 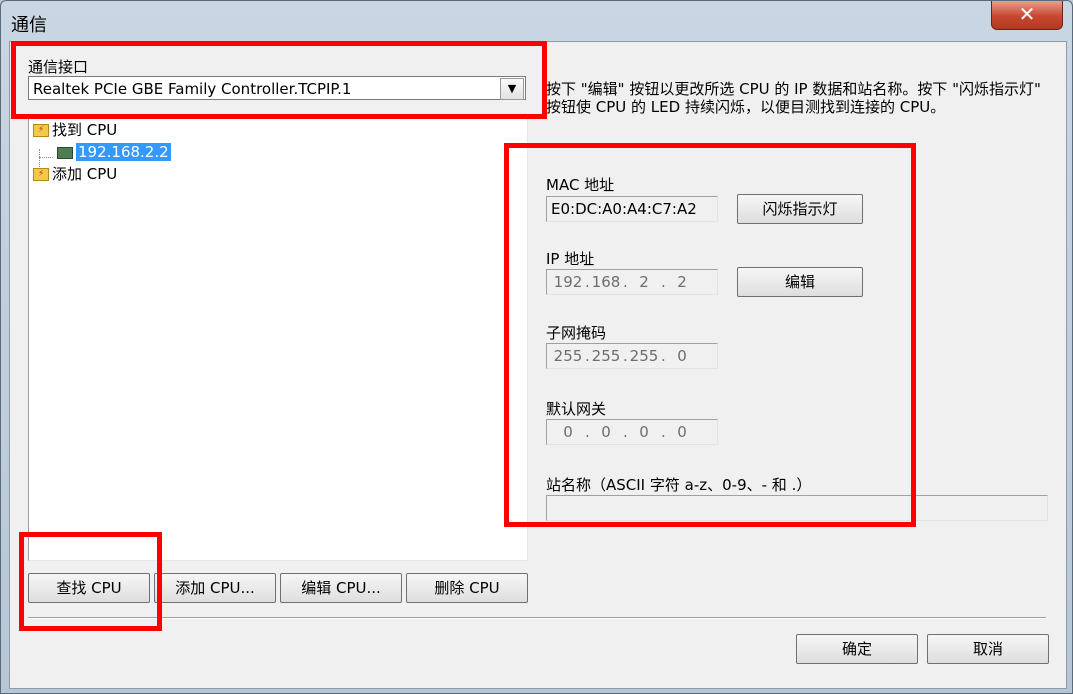 What do you see at coordinates (89, 588) in the screenshot?
I see `find-cpu-button: 查找 CPU` at bounding box center [89, 588].